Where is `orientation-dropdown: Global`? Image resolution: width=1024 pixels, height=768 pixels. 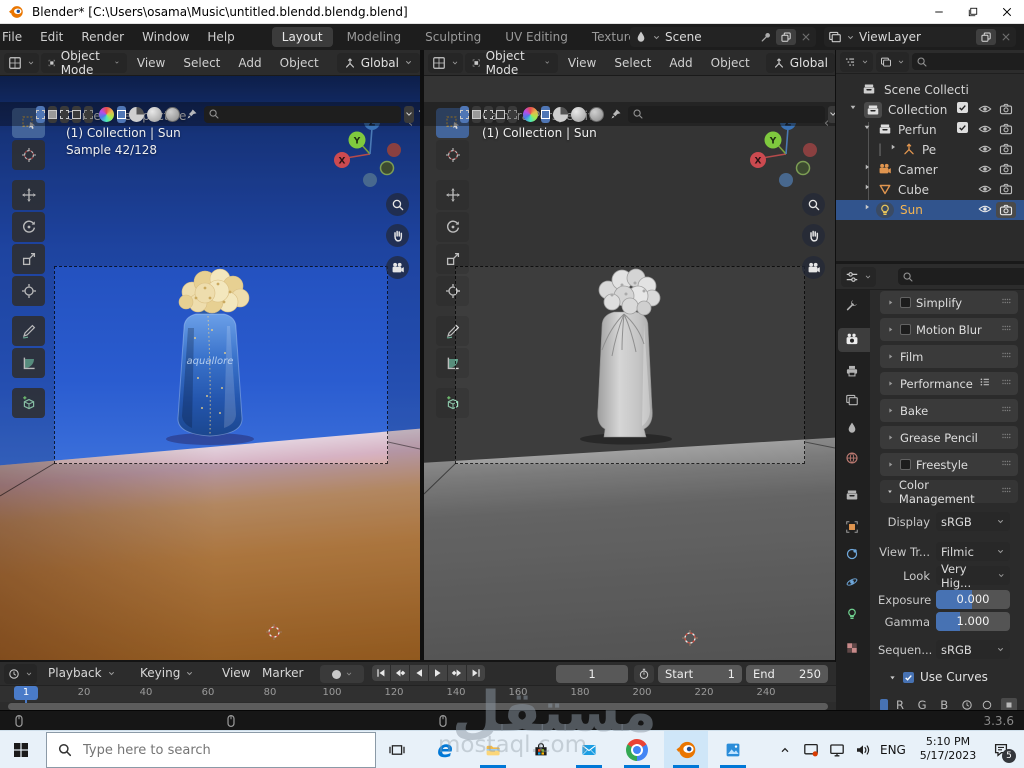 orientation-dropdown: Global is located at coordinates (800, 62).